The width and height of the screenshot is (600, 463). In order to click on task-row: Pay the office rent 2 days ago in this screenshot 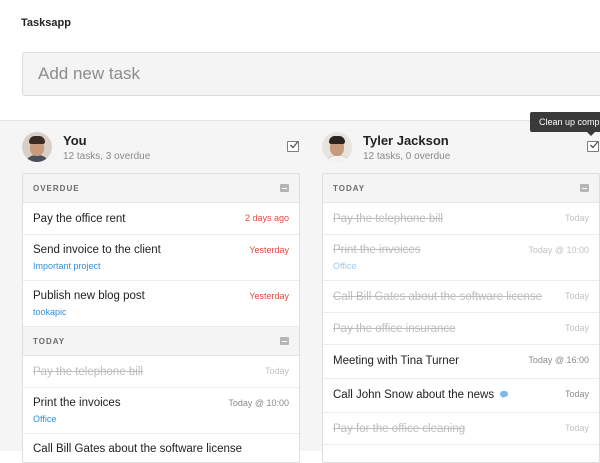, I will do `click(161, 219)`.